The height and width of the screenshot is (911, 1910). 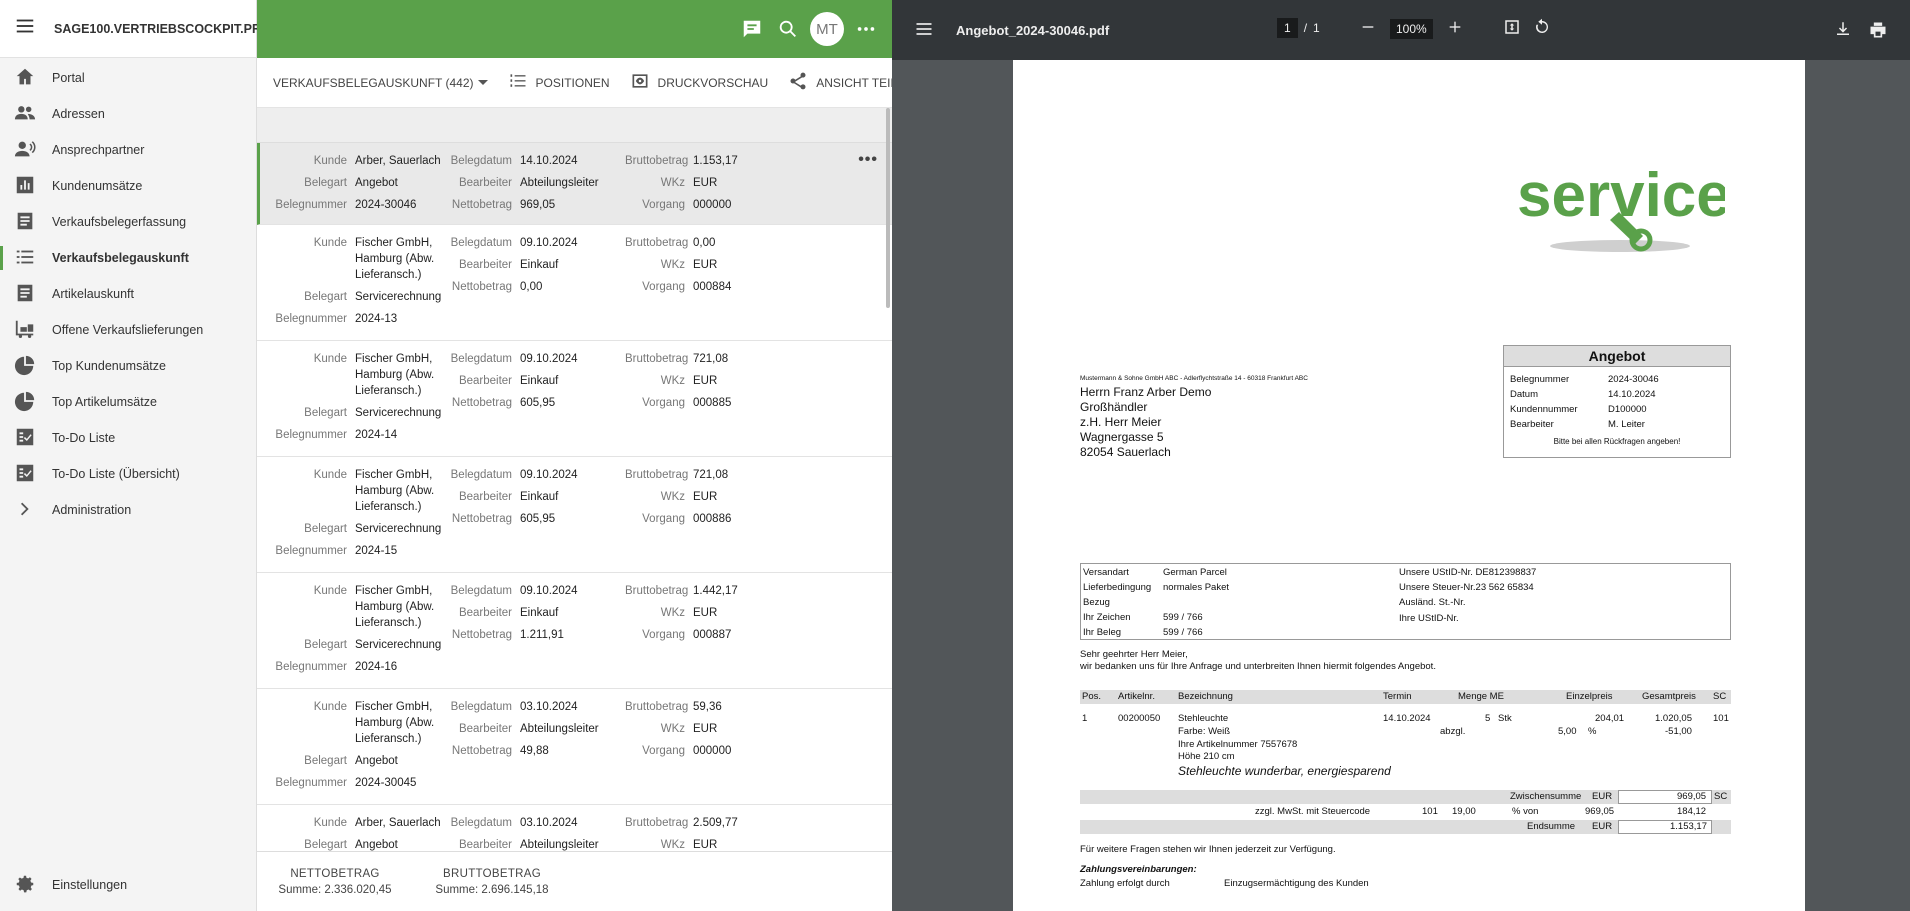 I want to click on sidebar-item-settings: Einstellungen, so click(x=128, y=885).